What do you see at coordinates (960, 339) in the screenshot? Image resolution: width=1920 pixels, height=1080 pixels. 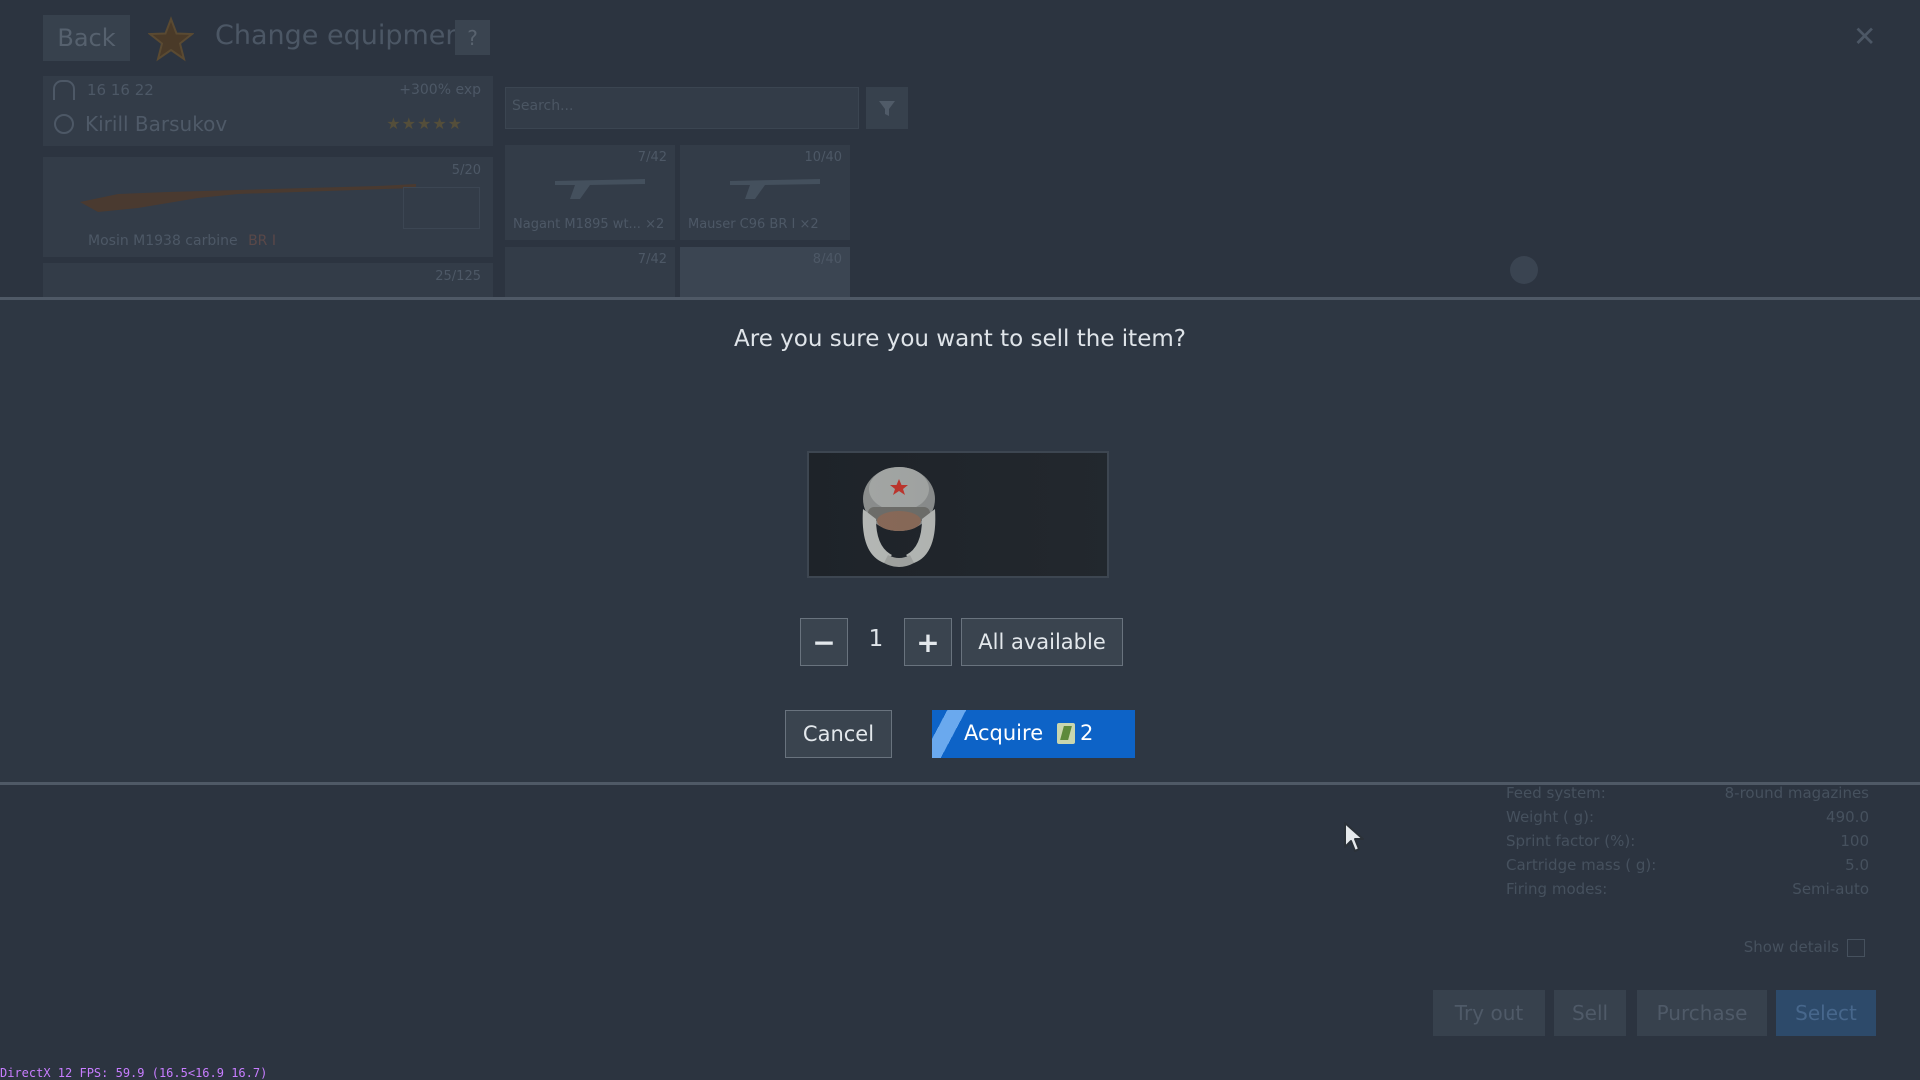 I see `dialog-title: Are you sure you want to sell the item?` at bounding box center [960, 339].